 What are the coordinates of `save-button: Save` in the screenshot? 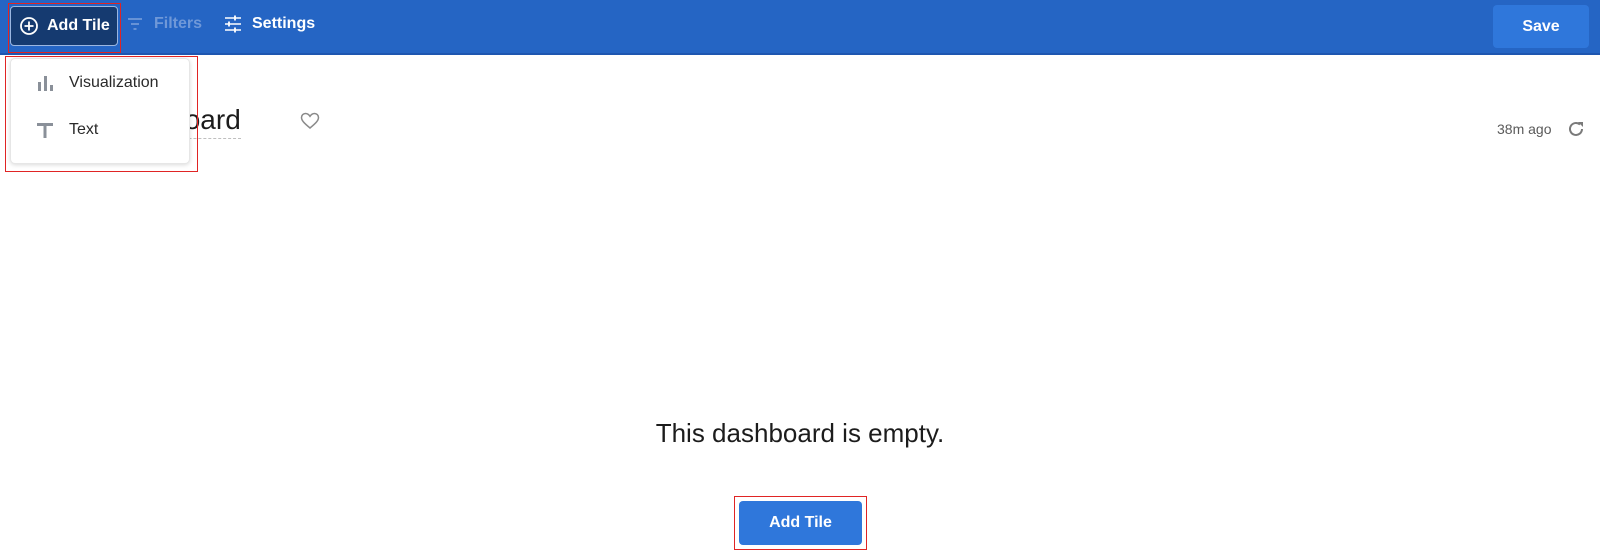 It's located at (1541, 26).